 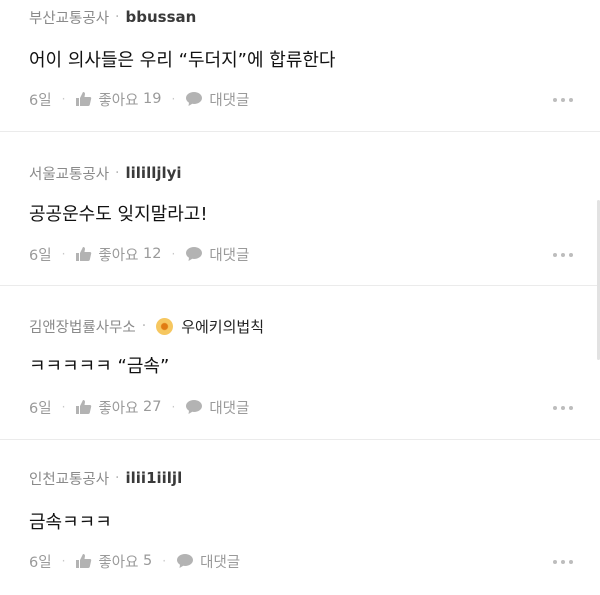 I want to click on author-organization: 서울교통공사, so click(x=69, y=174).